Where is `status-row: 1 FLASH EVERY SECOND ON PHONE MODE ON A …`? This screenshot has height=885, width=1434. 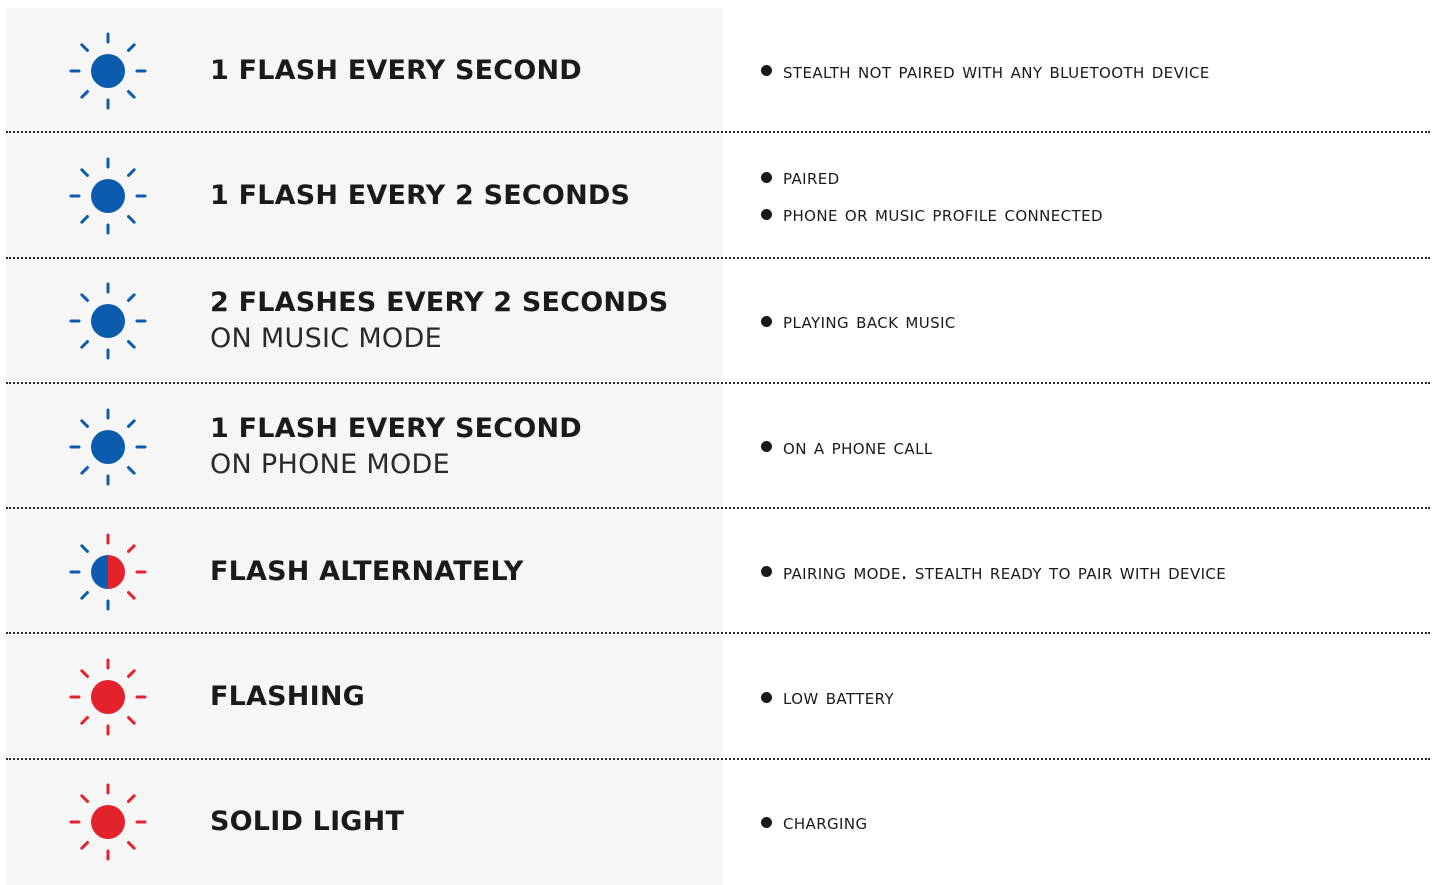
status-row: 1 FLASH EVERY SECOND ON PHONE MODE ON A … is located at coordinates (717, 446).